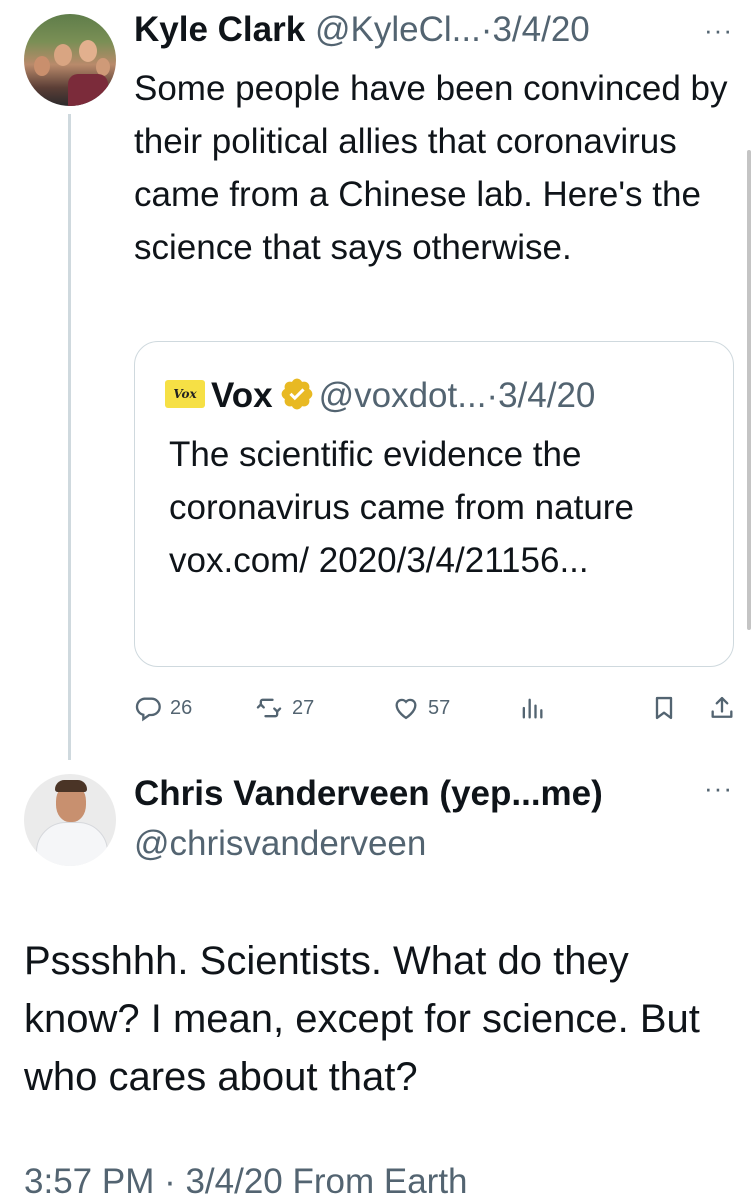 This screenshot has height=1200, width=753. Describe the element at coordinates (219, 29) in the screenshot. I see `author-name: Kyle Clark` at that location.